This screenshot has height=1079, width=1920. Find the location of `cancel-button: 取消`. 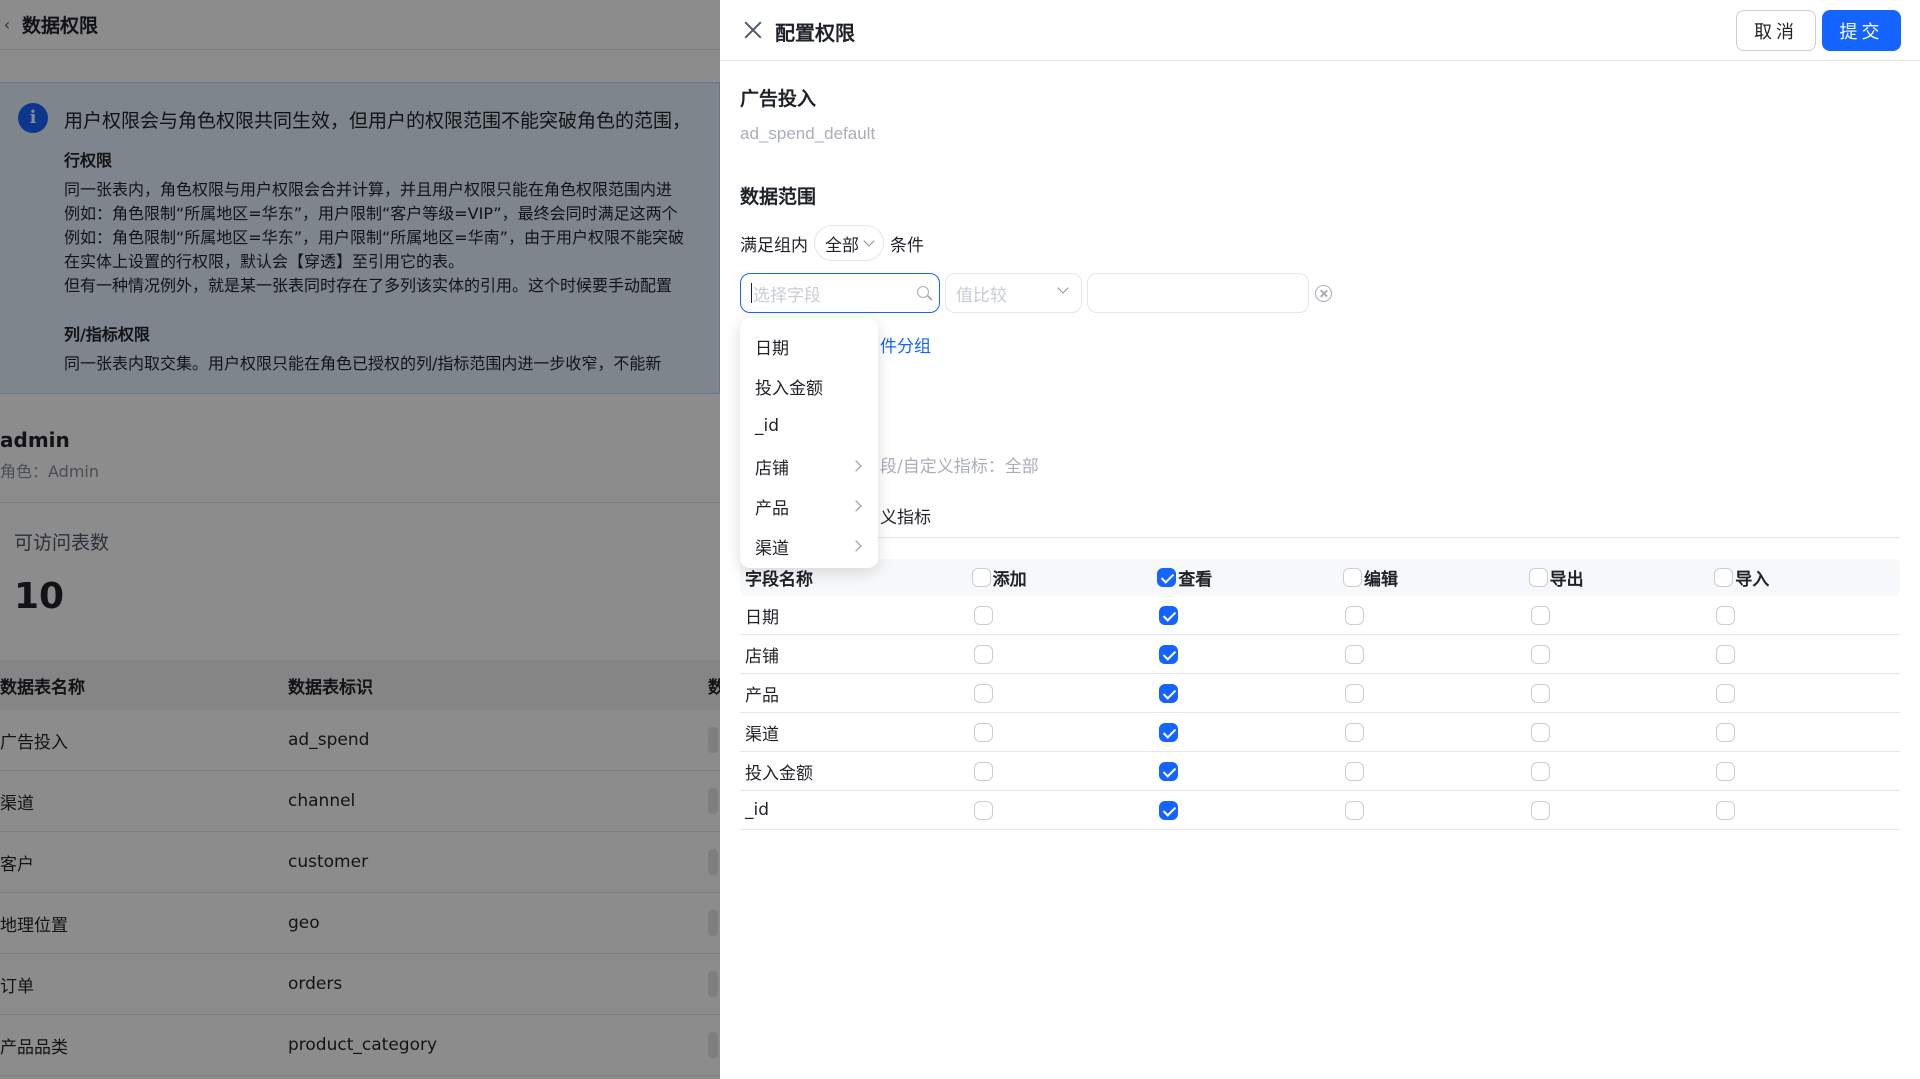

cancel-button: 取消 is located at coordinates (1776, 30).